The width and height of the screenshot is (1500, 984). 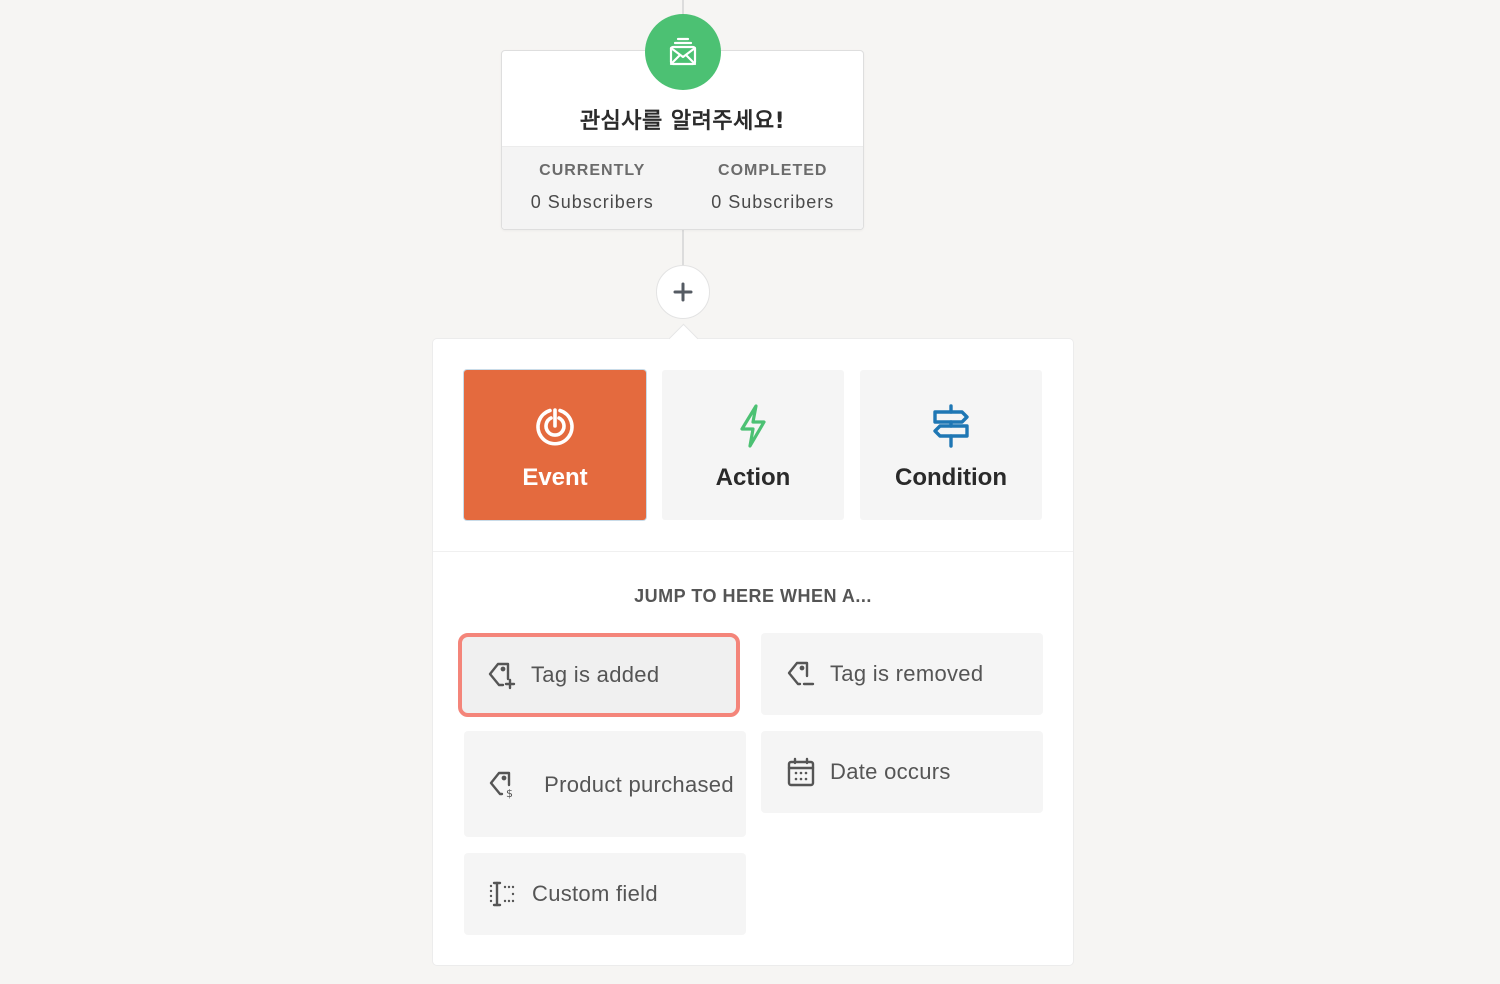 I want to click on option-label: Custom field, so click(x=595, y=893).